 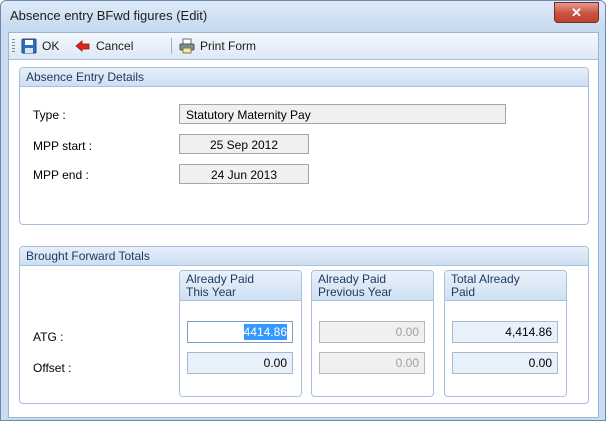 What do you see at coordinates (63, 146) in the screenshot?
I see `mpp-start-label: MPP start :` at bounding box center [63, 146].